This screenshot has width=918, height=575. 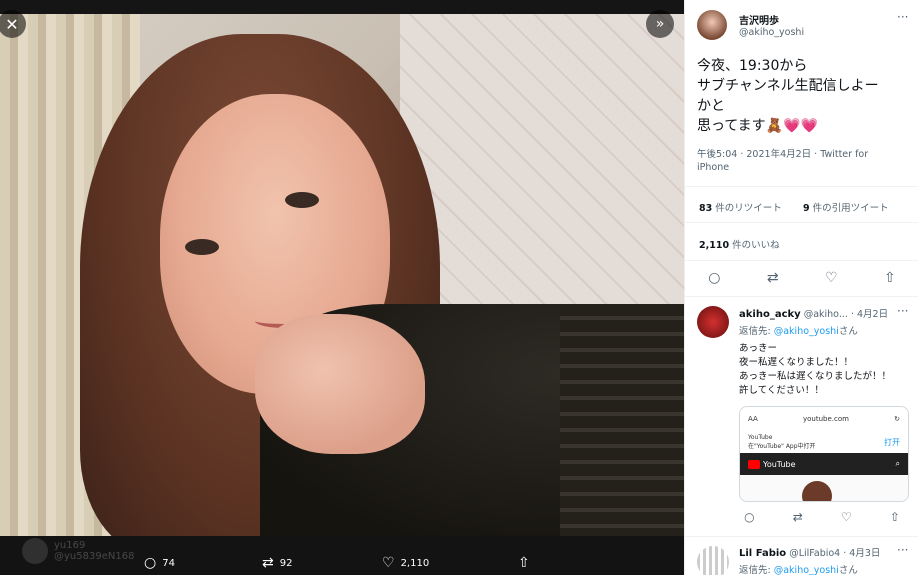 What do you see at coordinates (771, 32) in the screenshot?
I see `author-handle: @akiho_yoshi` at bounding box center [771, 32].